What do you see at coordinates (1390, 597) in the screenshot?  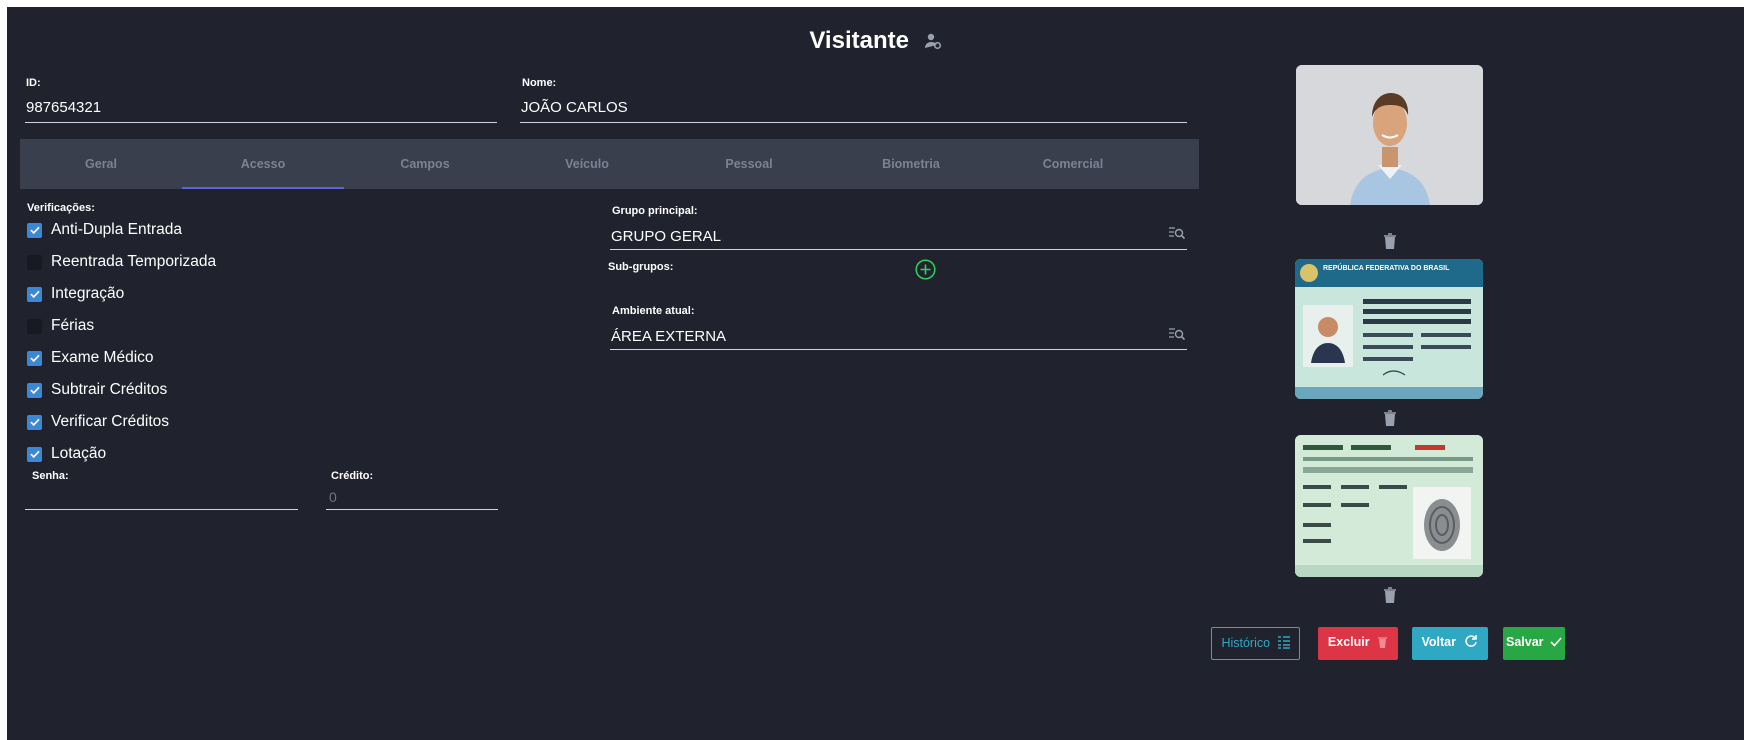 I see `delete-document-back-icon` at bounding box center [1390, 597].